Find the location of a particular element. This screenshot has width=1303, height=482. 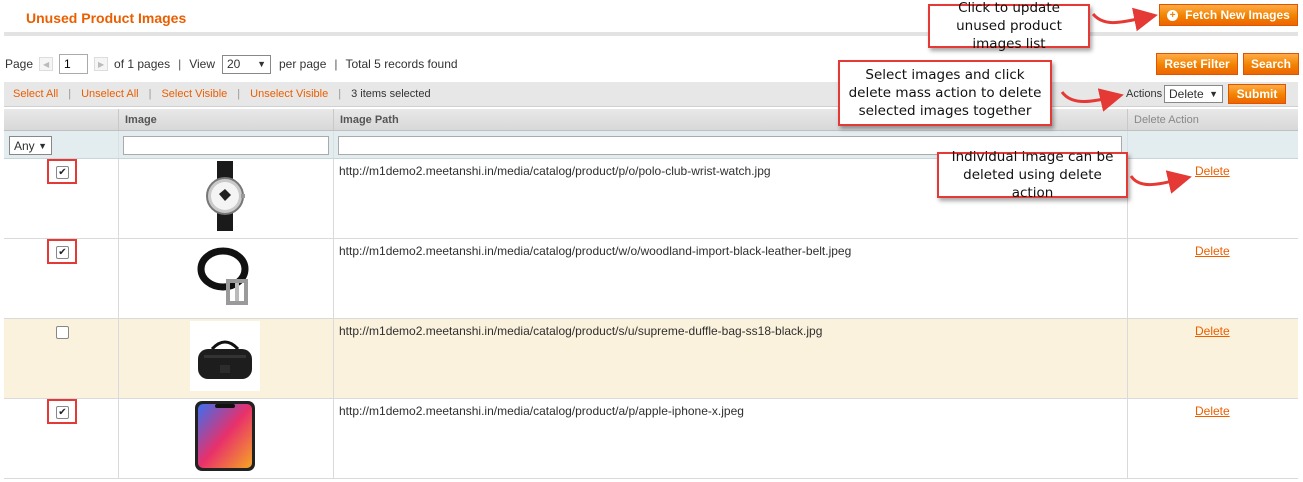

submit-button: Submit is located at coordinates (1257, 94).